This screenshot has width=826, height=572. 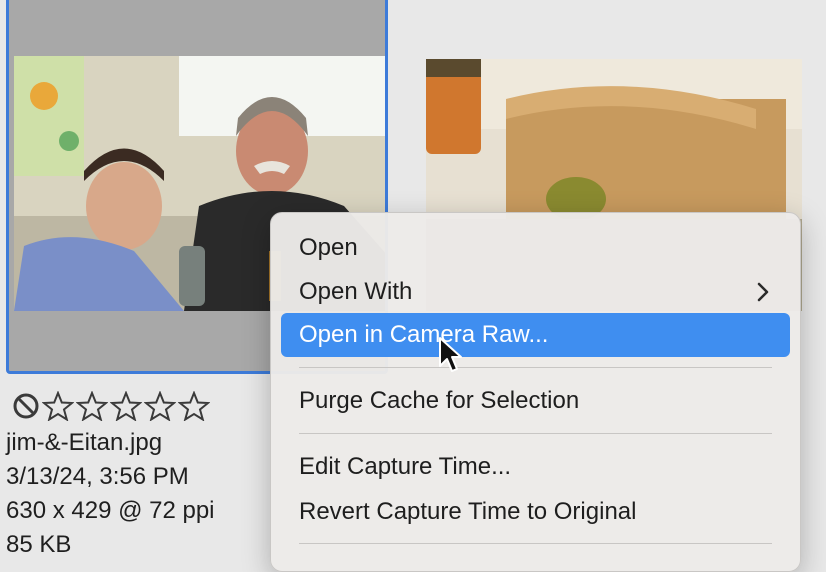 What do you see at coordinates (535, 401) in the screenshot?
I see `menu-item-purge-cache: Purge Cache for Selection` at bounding box center [535, 401].